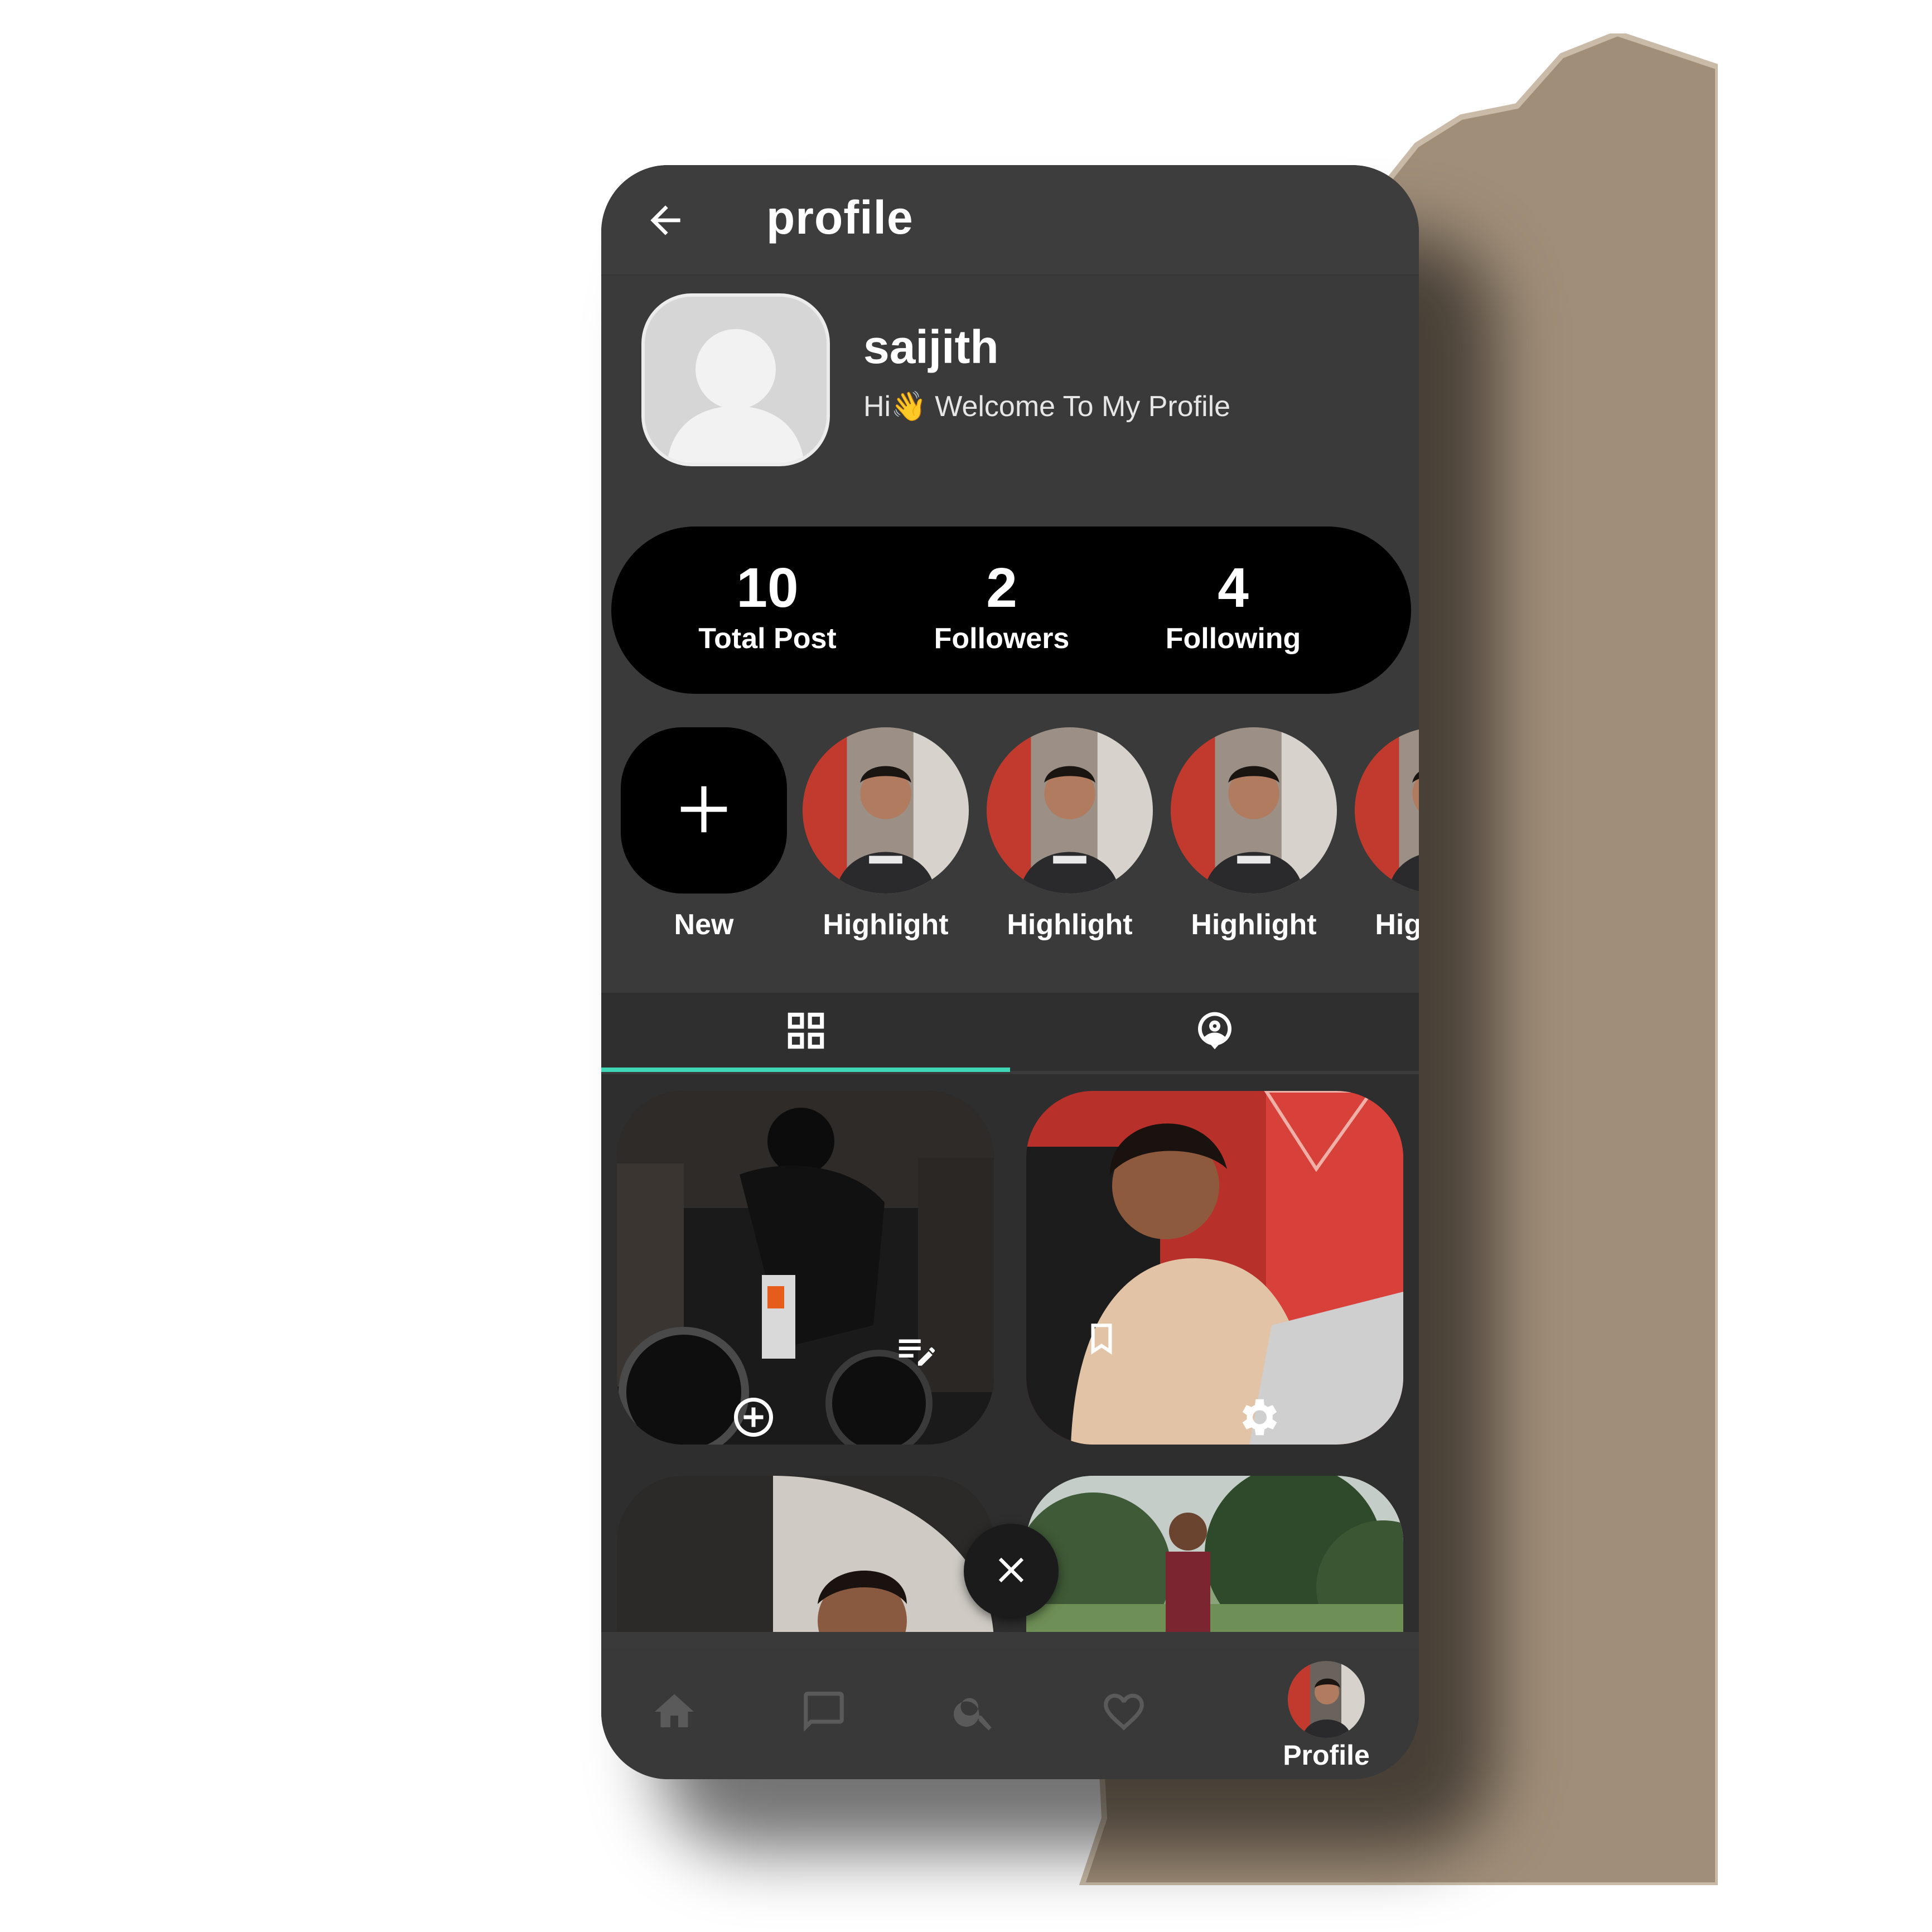 This screenshot has height=1932, width=1932. I want to click on stats-bar: 10 Total Post 2 Followers 4 Following, so click(1011, 610).